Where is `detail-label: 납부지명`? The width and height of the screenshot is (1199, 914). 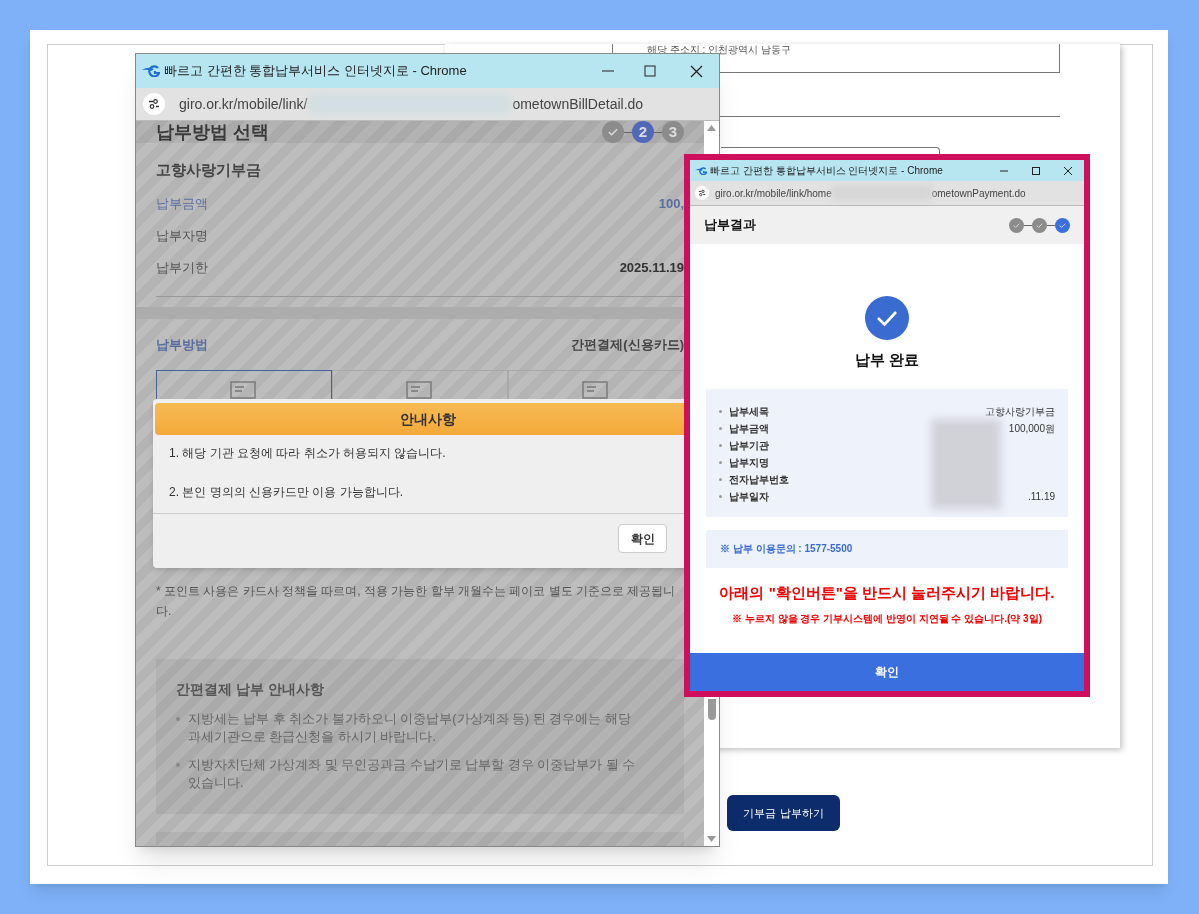
detail-label: 납부지명 is located at coordinates (749, 462).